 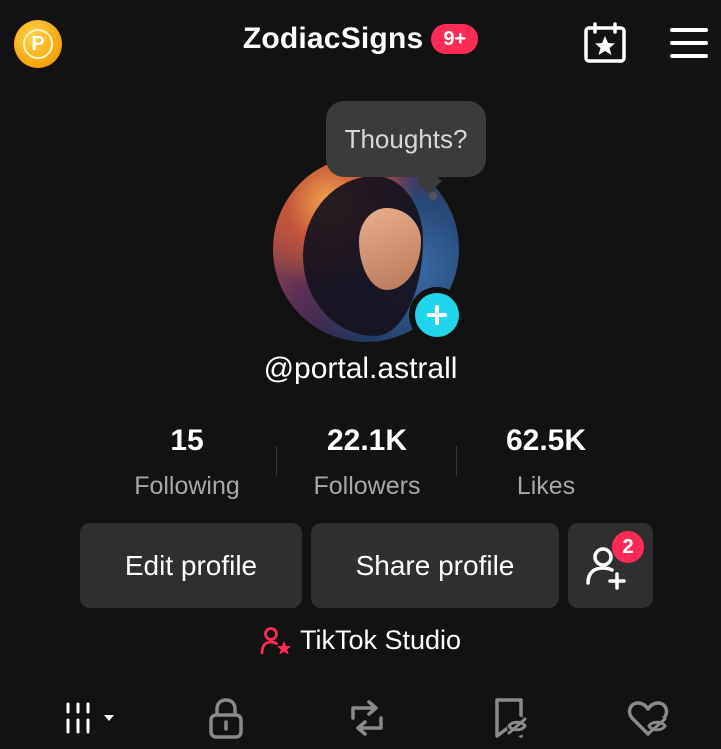 I want to click on following-label: Following, so click(x=187, y=486).